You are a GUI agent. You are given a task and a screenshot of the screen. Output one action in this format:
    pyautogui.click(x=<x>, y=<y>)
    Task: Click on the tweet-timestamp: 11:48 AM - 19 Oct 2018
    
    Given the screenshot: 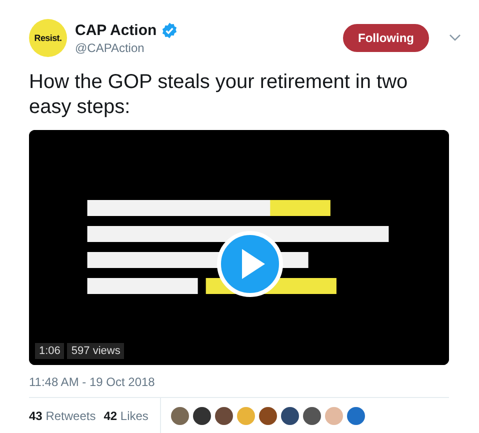 What is the action you would take?
    pyautogui.click(x=239, y=381)
    